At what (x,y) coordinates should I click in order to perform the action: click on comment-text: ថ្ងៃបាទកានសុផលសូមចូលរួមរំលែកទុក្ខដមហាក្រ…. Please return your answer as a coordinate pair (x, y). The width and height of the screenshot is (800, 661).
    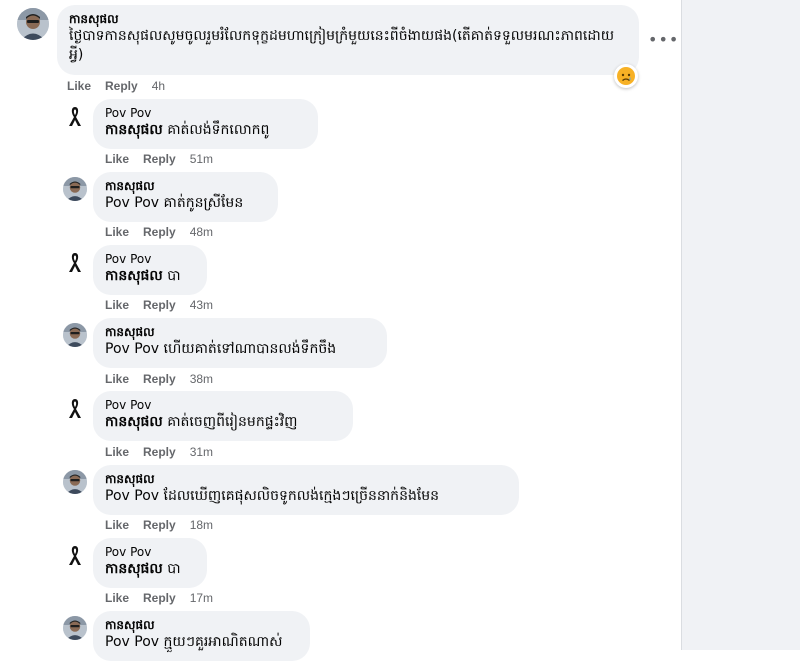
    Looking at the image, I should click on (342, 45).